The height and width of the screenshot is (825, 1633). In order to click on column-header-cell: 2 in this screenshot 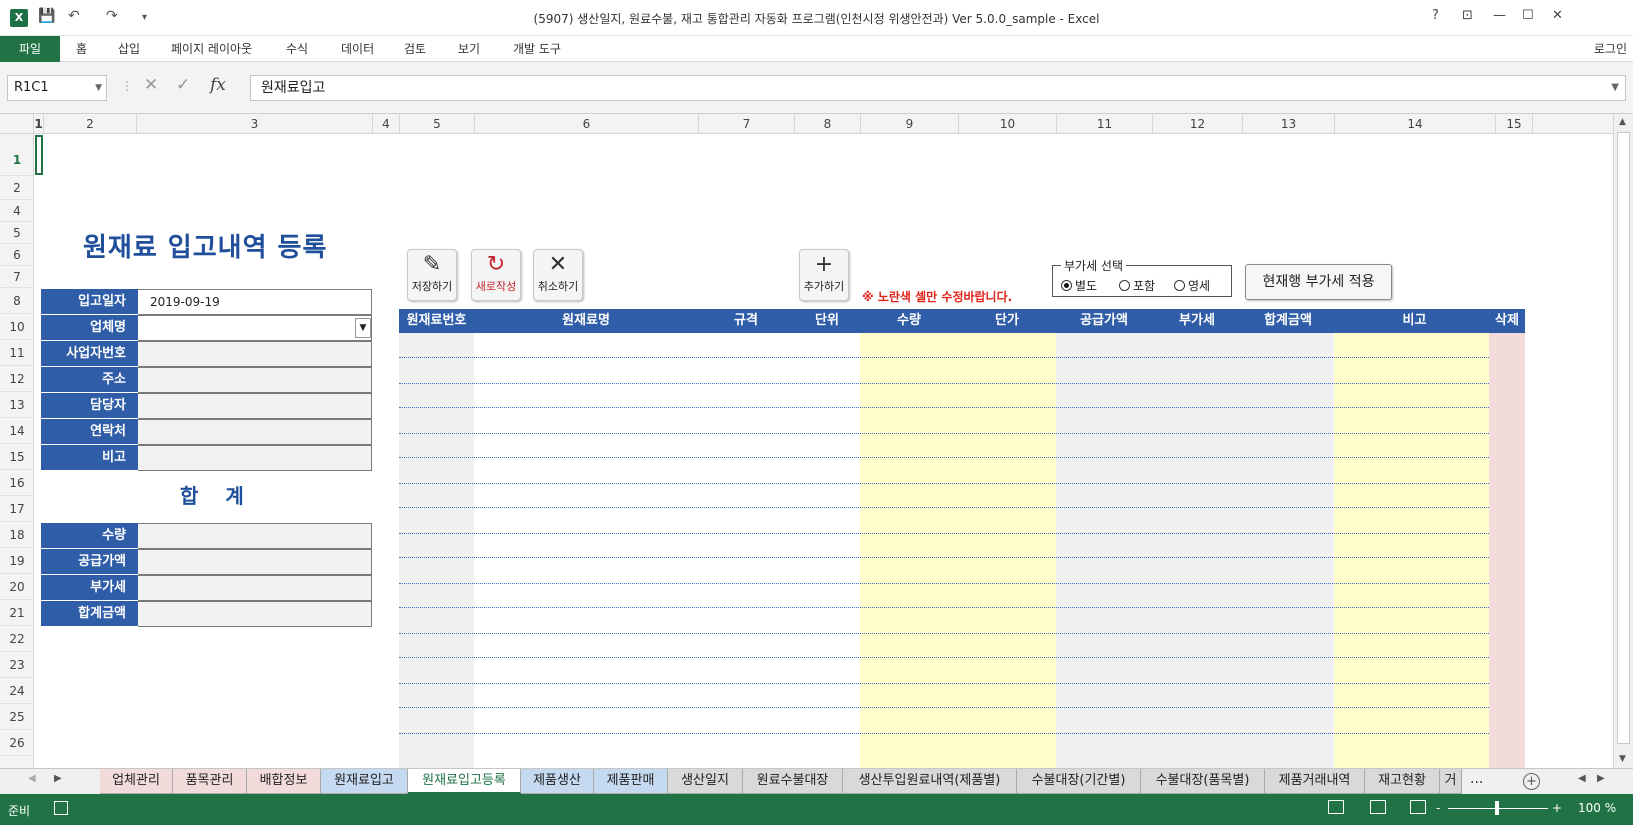, I will do `click(90, 124)`.